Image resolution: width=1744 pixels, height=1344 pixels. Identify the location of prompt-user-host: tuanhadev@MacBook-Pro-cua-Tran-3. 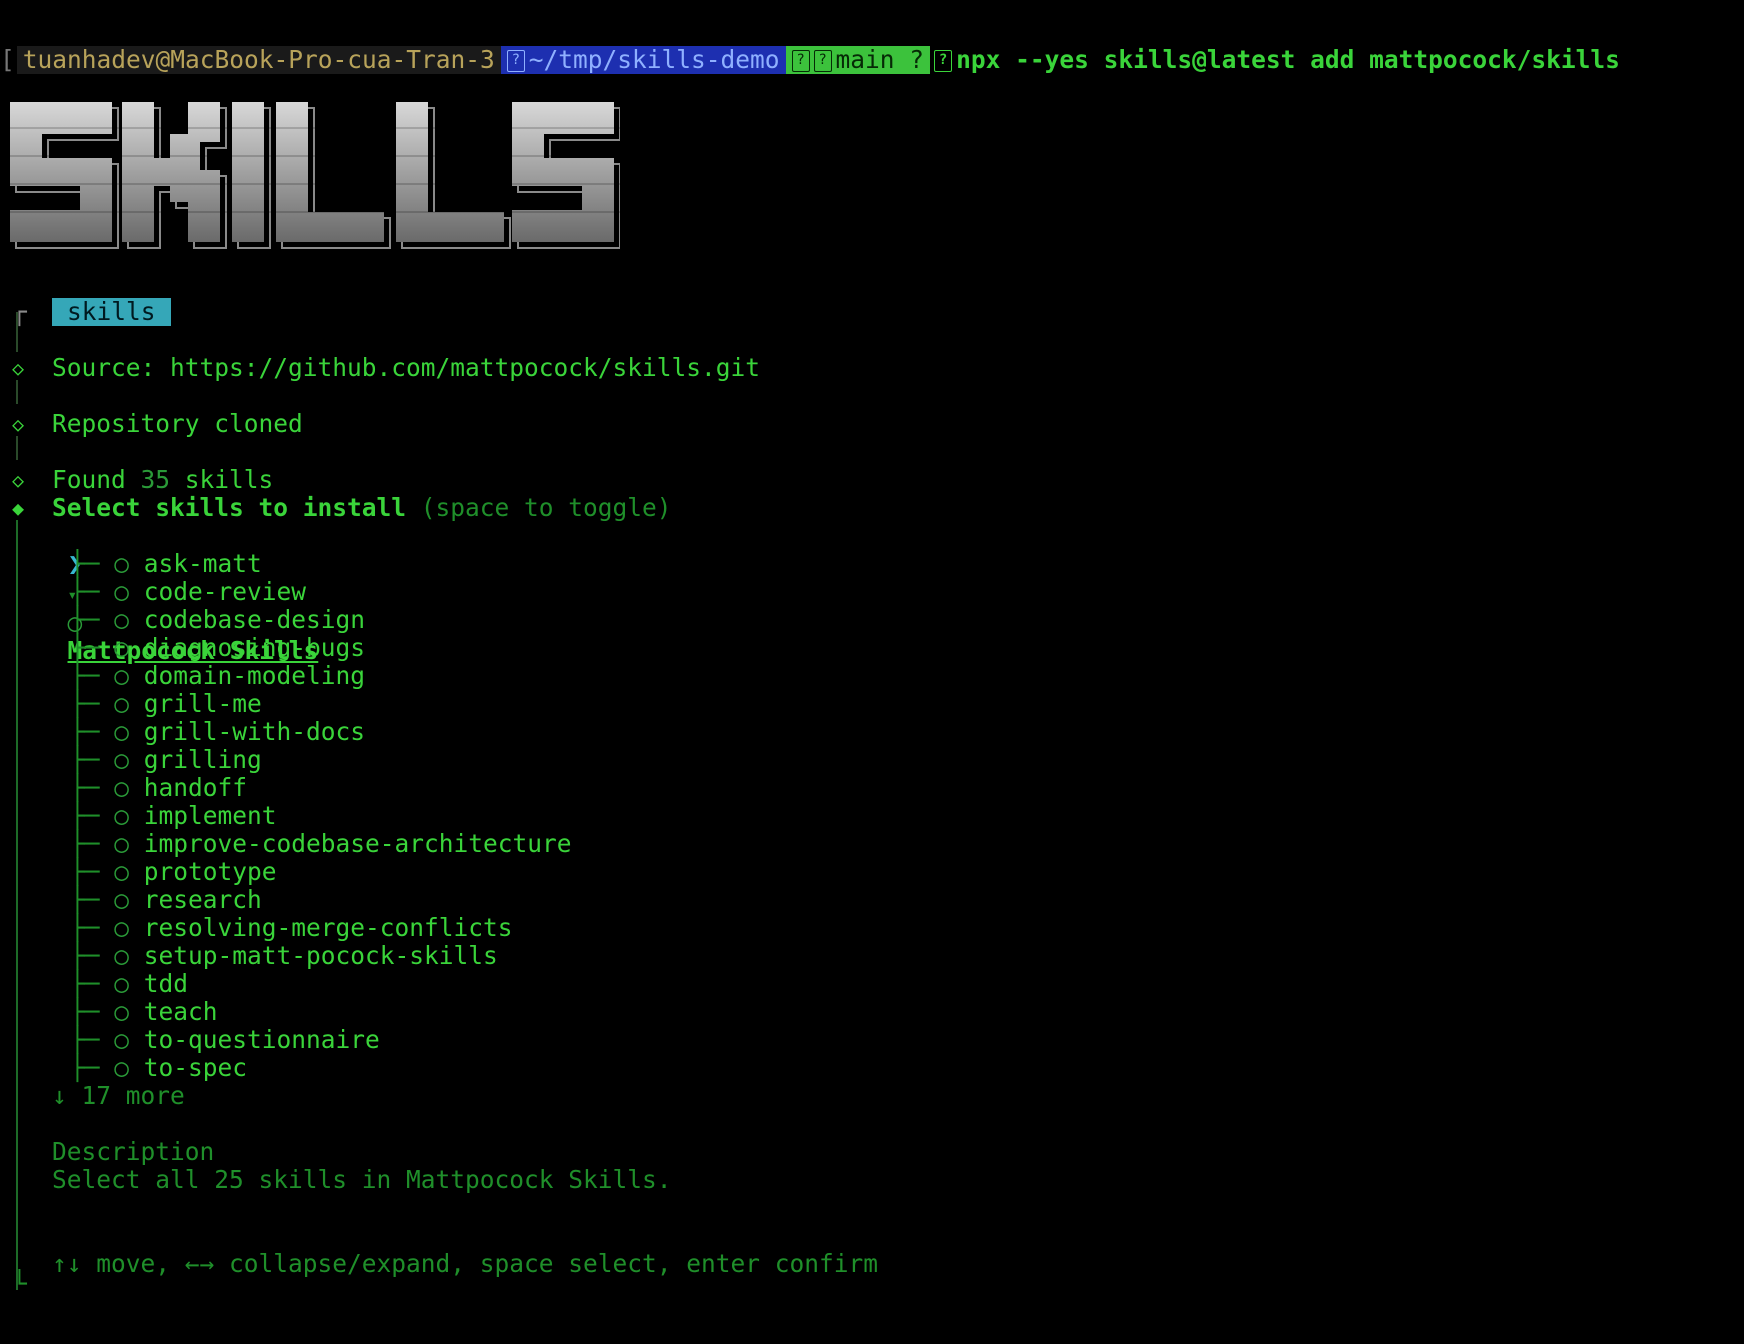
(258, 60).